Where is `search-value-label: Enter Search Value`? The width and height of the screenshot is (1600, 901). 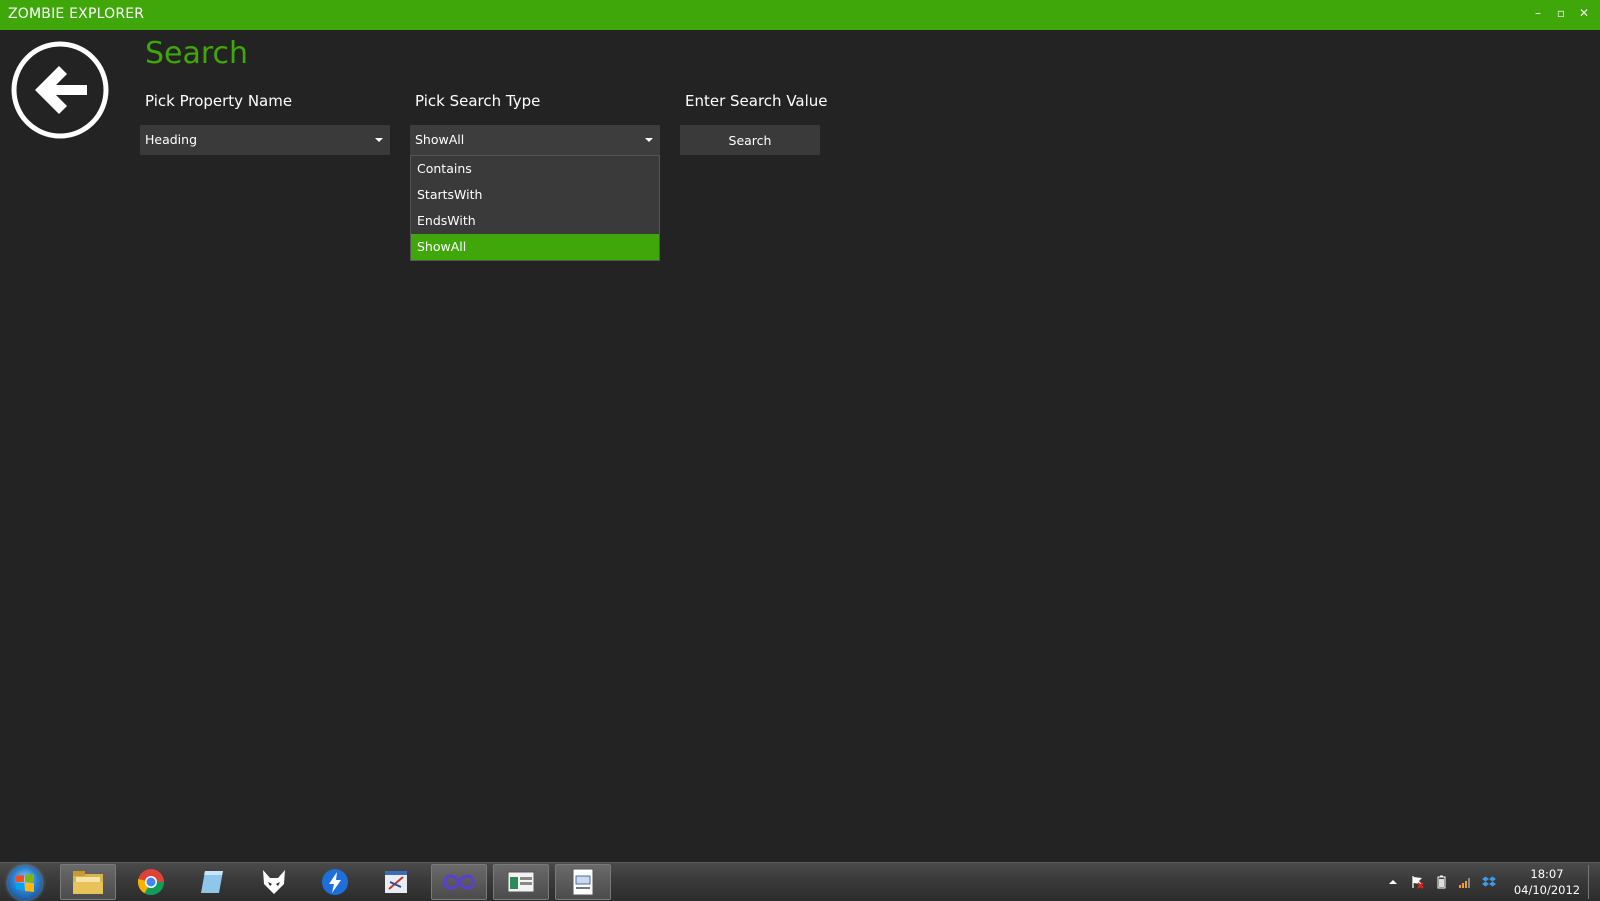 search-value-label: Enter Search Value is located at coordinates (756, 101).